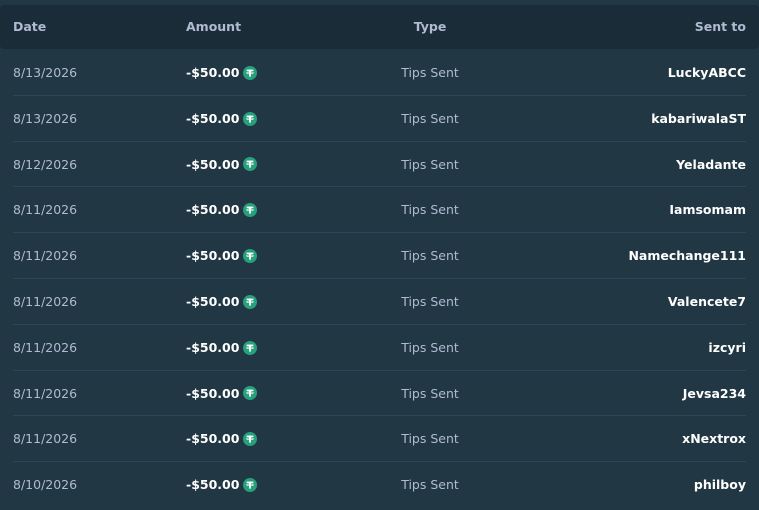 Image resolution: width=759 pixels, height=510 pixels. What do you see at coordinates (379, 73) in the screenshot?
I see `table-row: 8/13/2026 -$50.00 Tips Sent LuckyABCC` at bounding box center [379, 73].